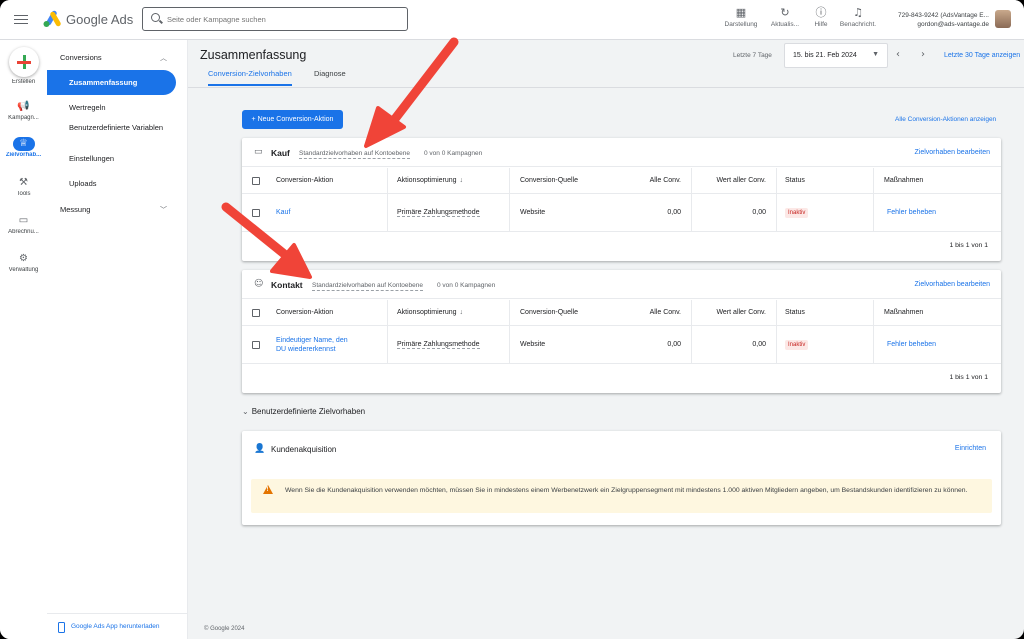 The width and height of the screenshot is (1024, 639). Describe the element at coordinates (52, 18) in the screenshot. I see `google-ads-logo` at that location.